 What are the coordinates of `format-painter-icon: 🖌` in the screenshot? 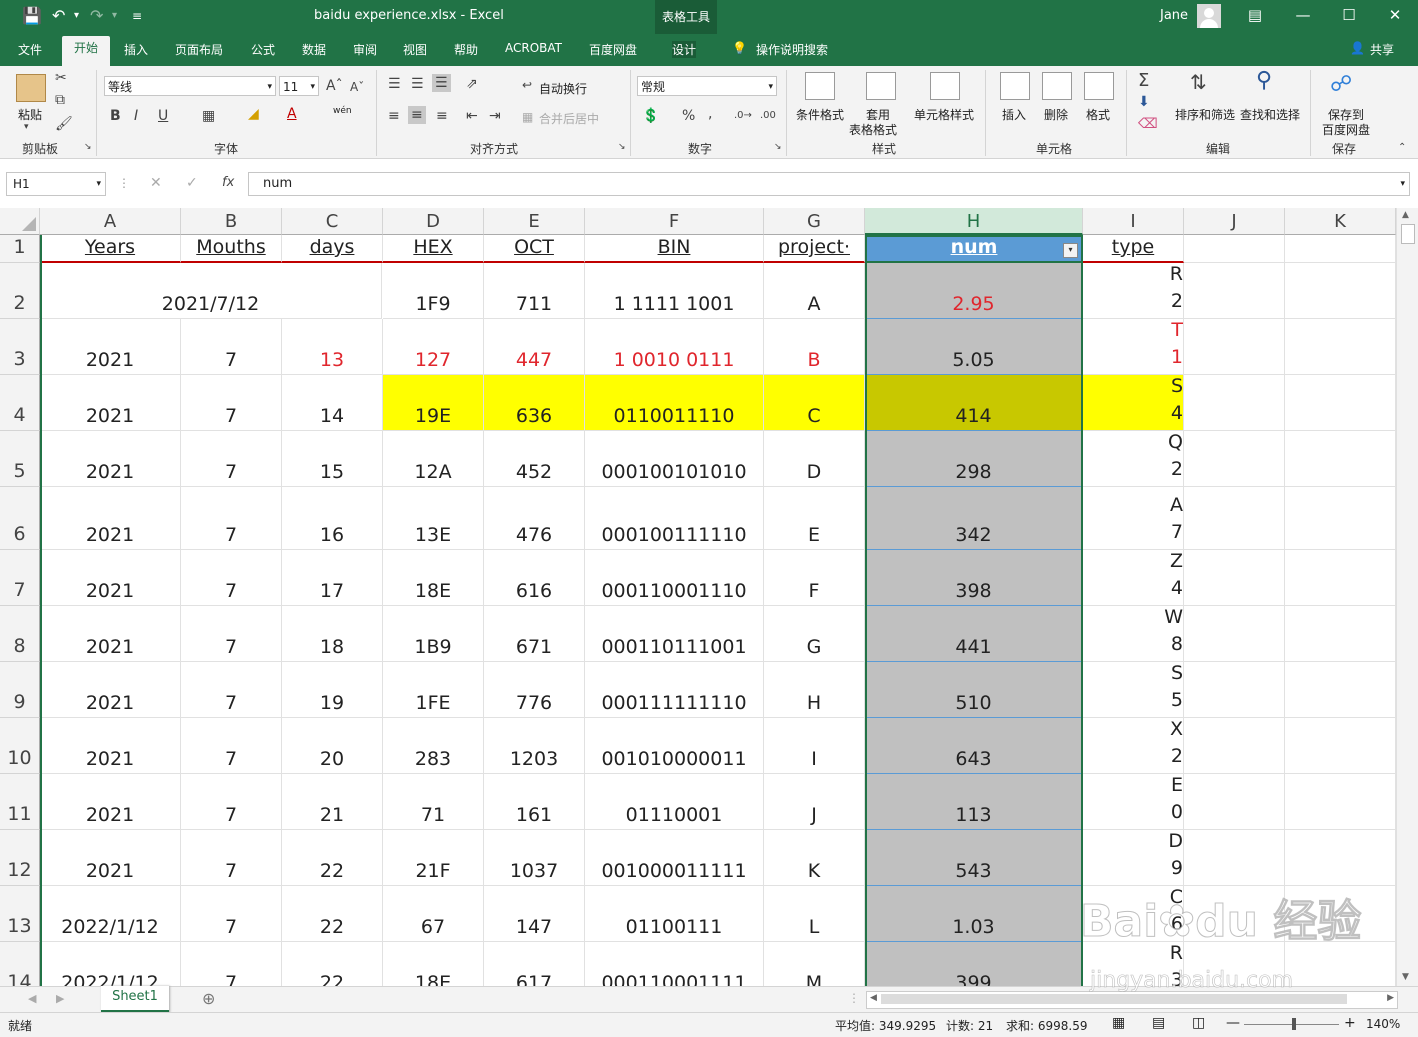 It's located at (64, 124).